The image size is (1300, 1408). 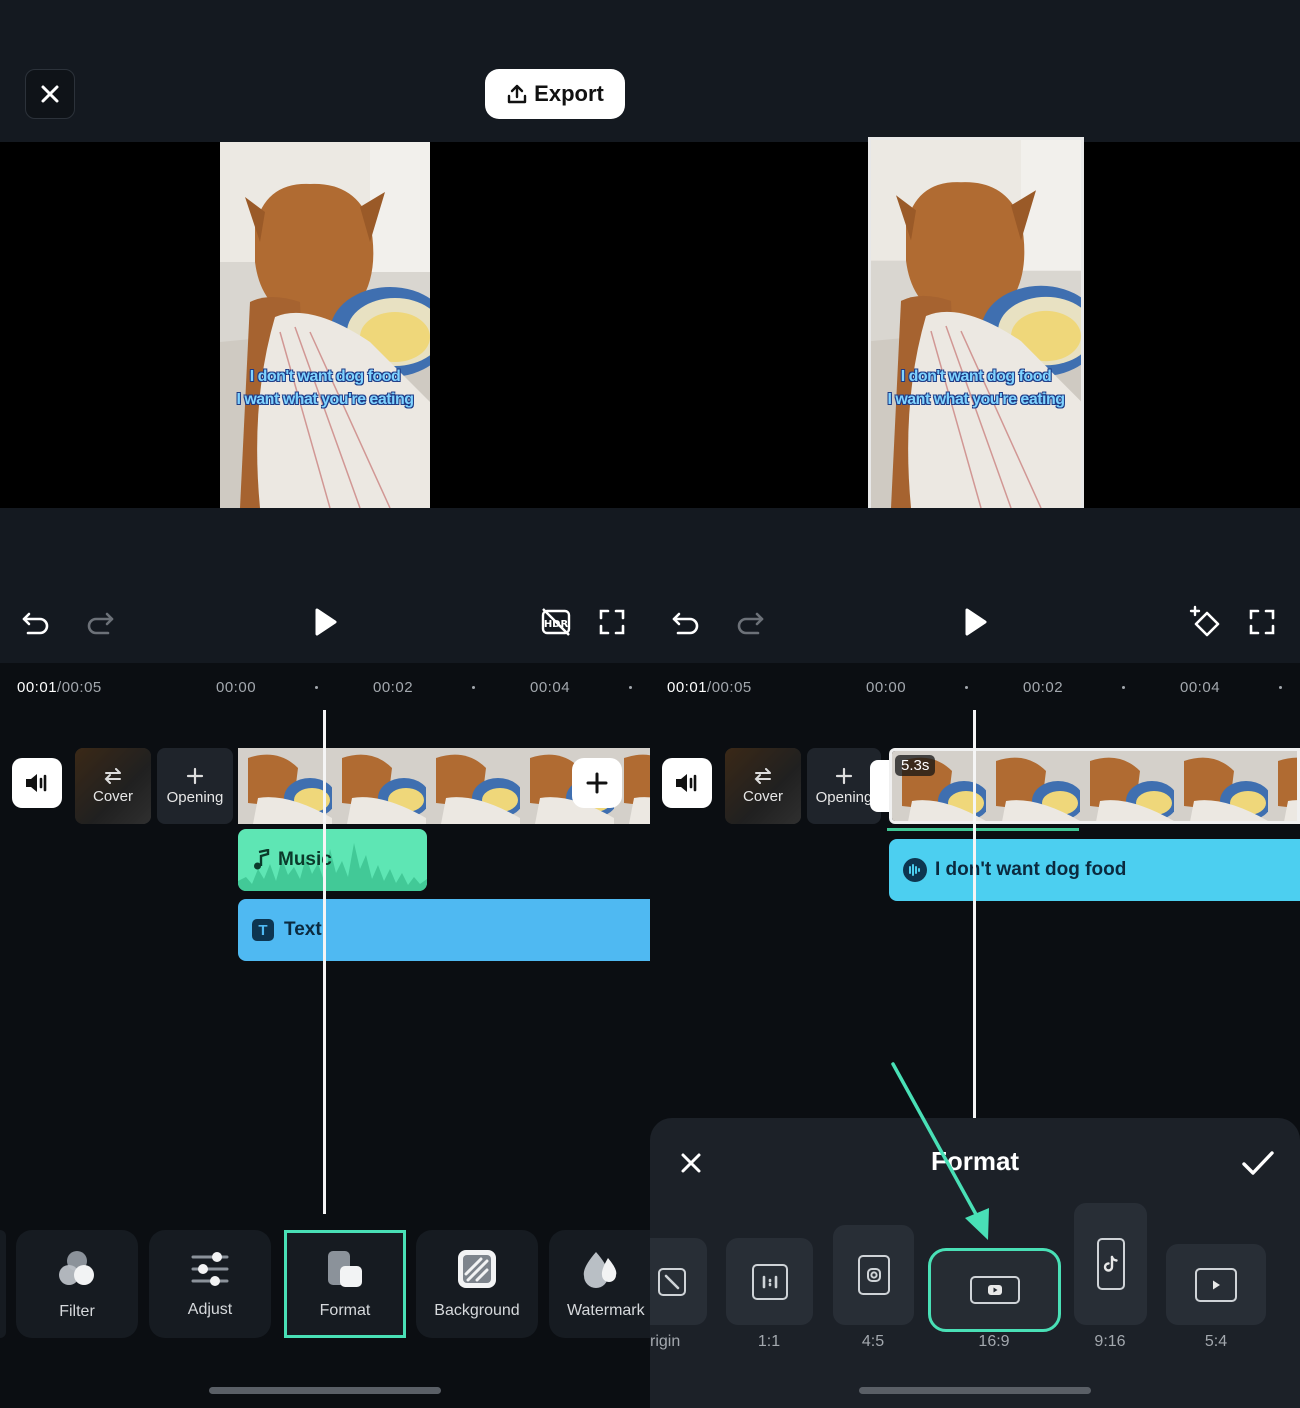 What do you see at coordinates (975, 1390) in the screenshot?
I see `home-indicator-right` at bounding box center [975, 1390].